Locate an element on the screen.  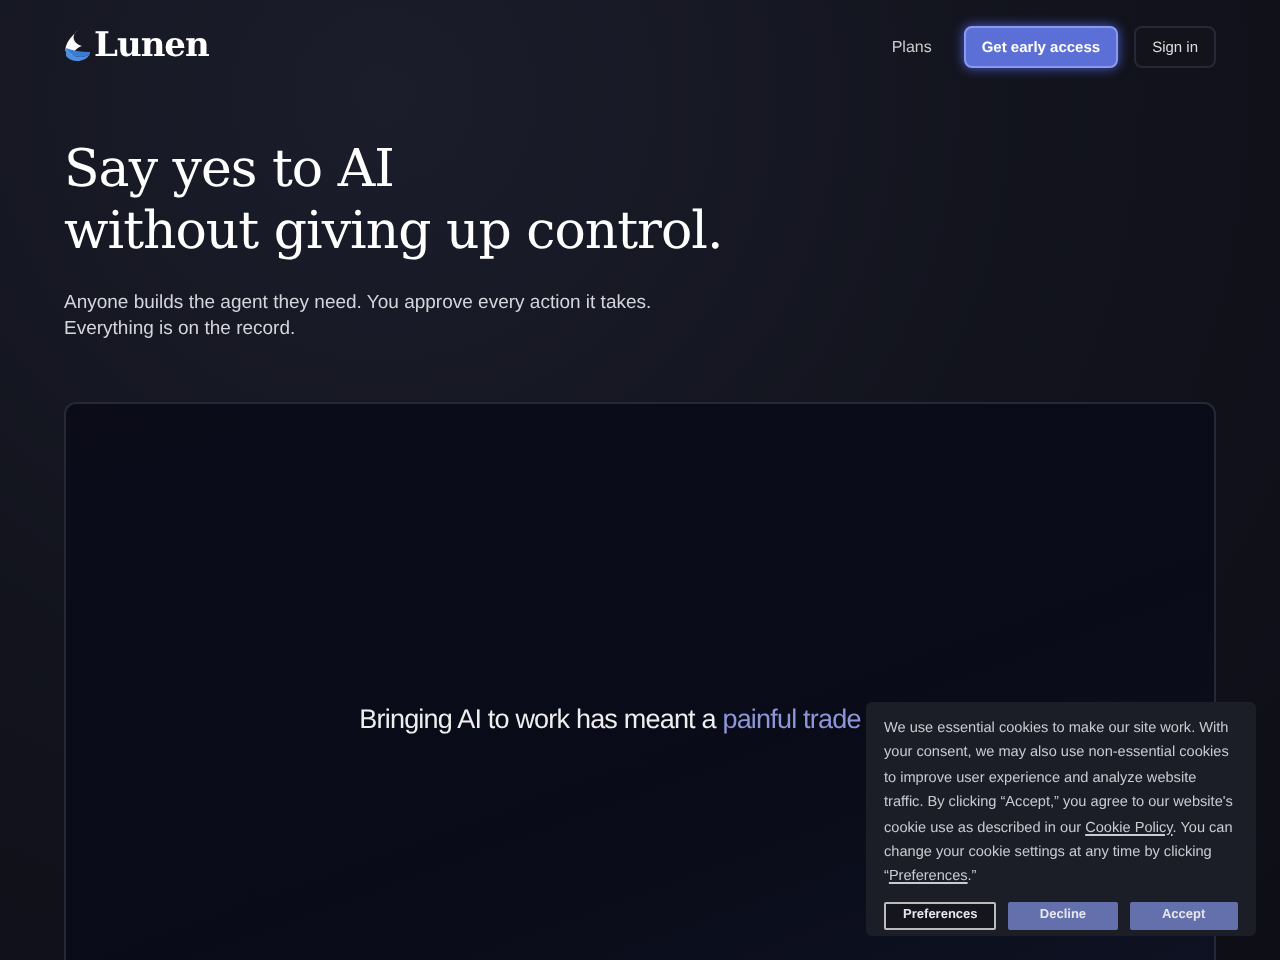
nav-link: Plans is located at coordinates (911, 46).